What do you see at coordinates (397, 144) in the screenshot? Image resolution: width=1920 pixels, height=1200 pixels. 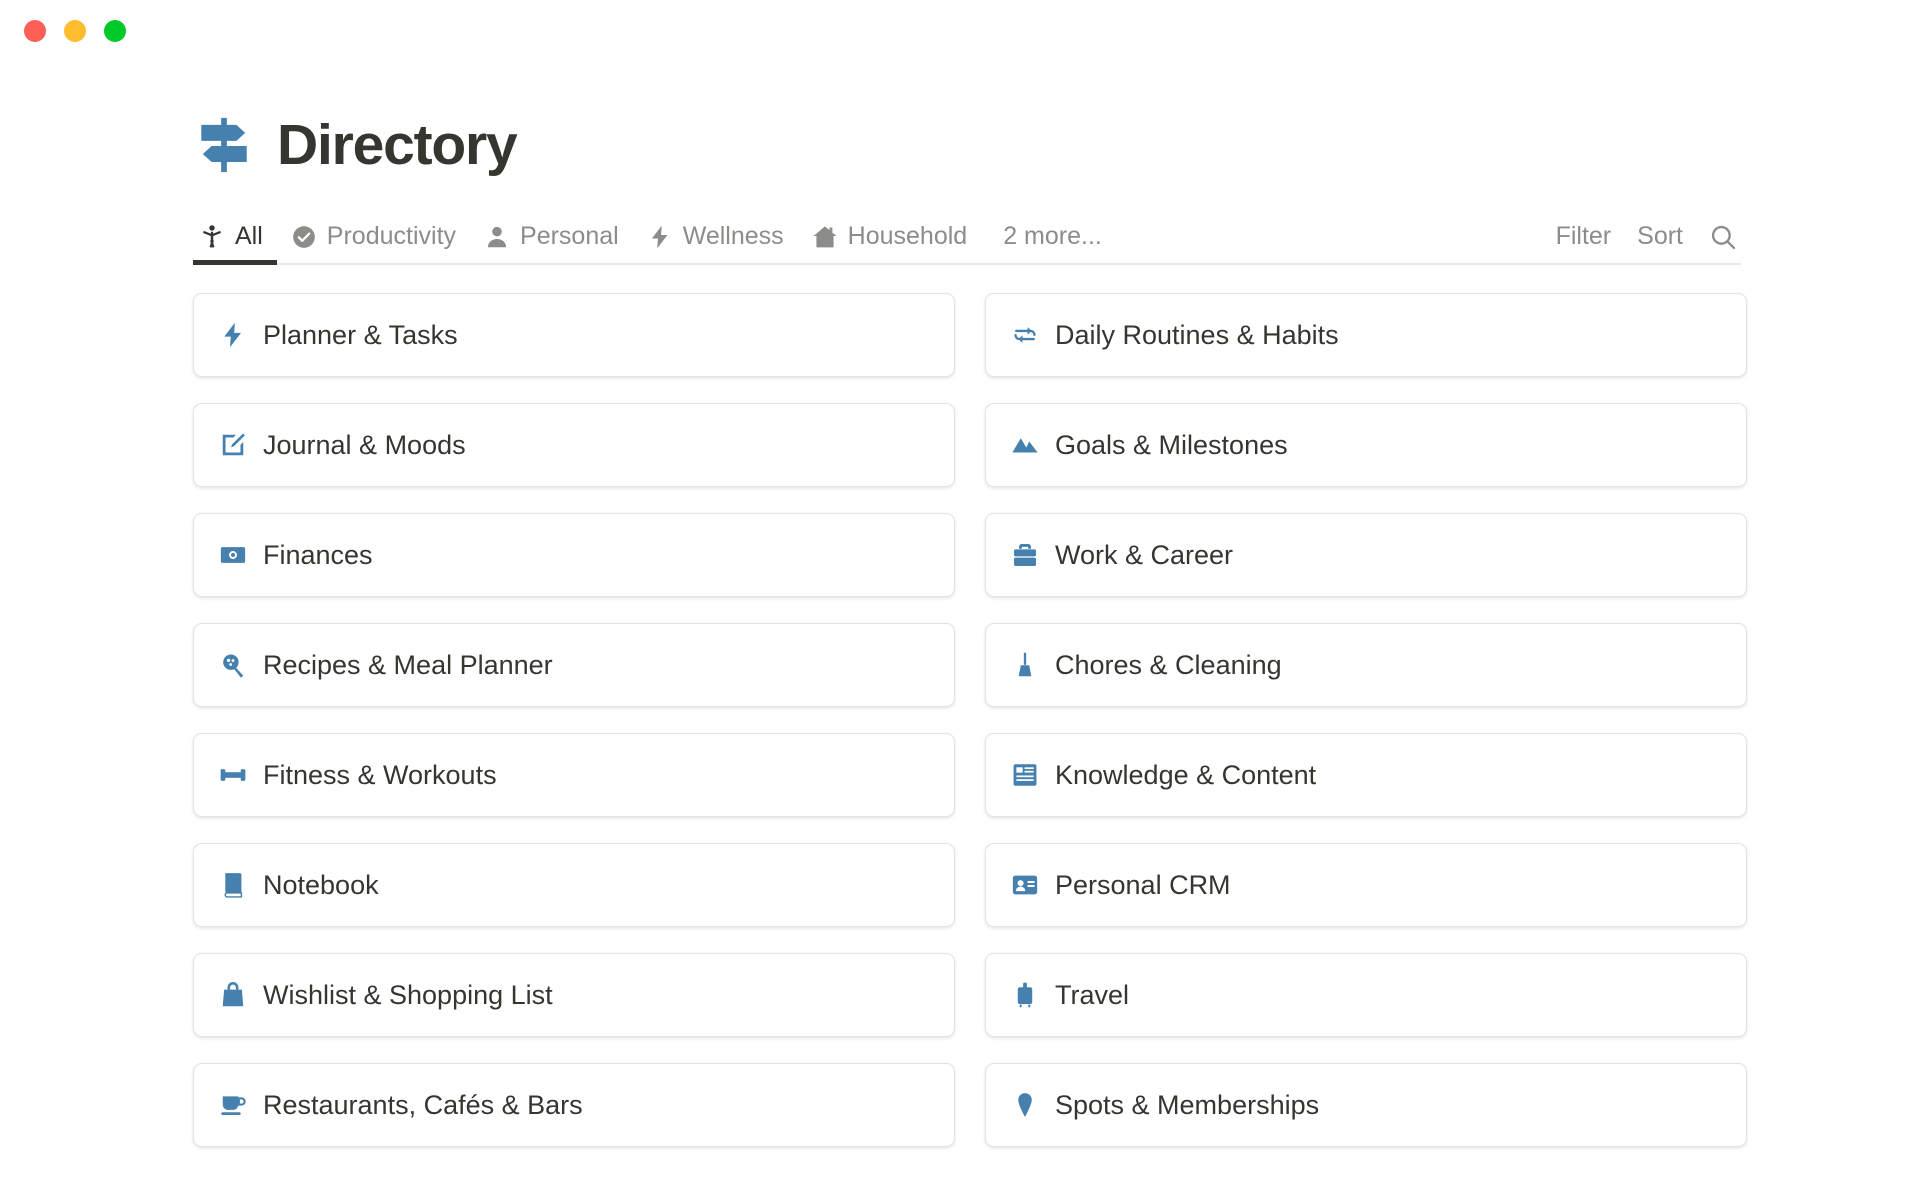 I see `page-title: Directory` at bounding box center [397, 144].